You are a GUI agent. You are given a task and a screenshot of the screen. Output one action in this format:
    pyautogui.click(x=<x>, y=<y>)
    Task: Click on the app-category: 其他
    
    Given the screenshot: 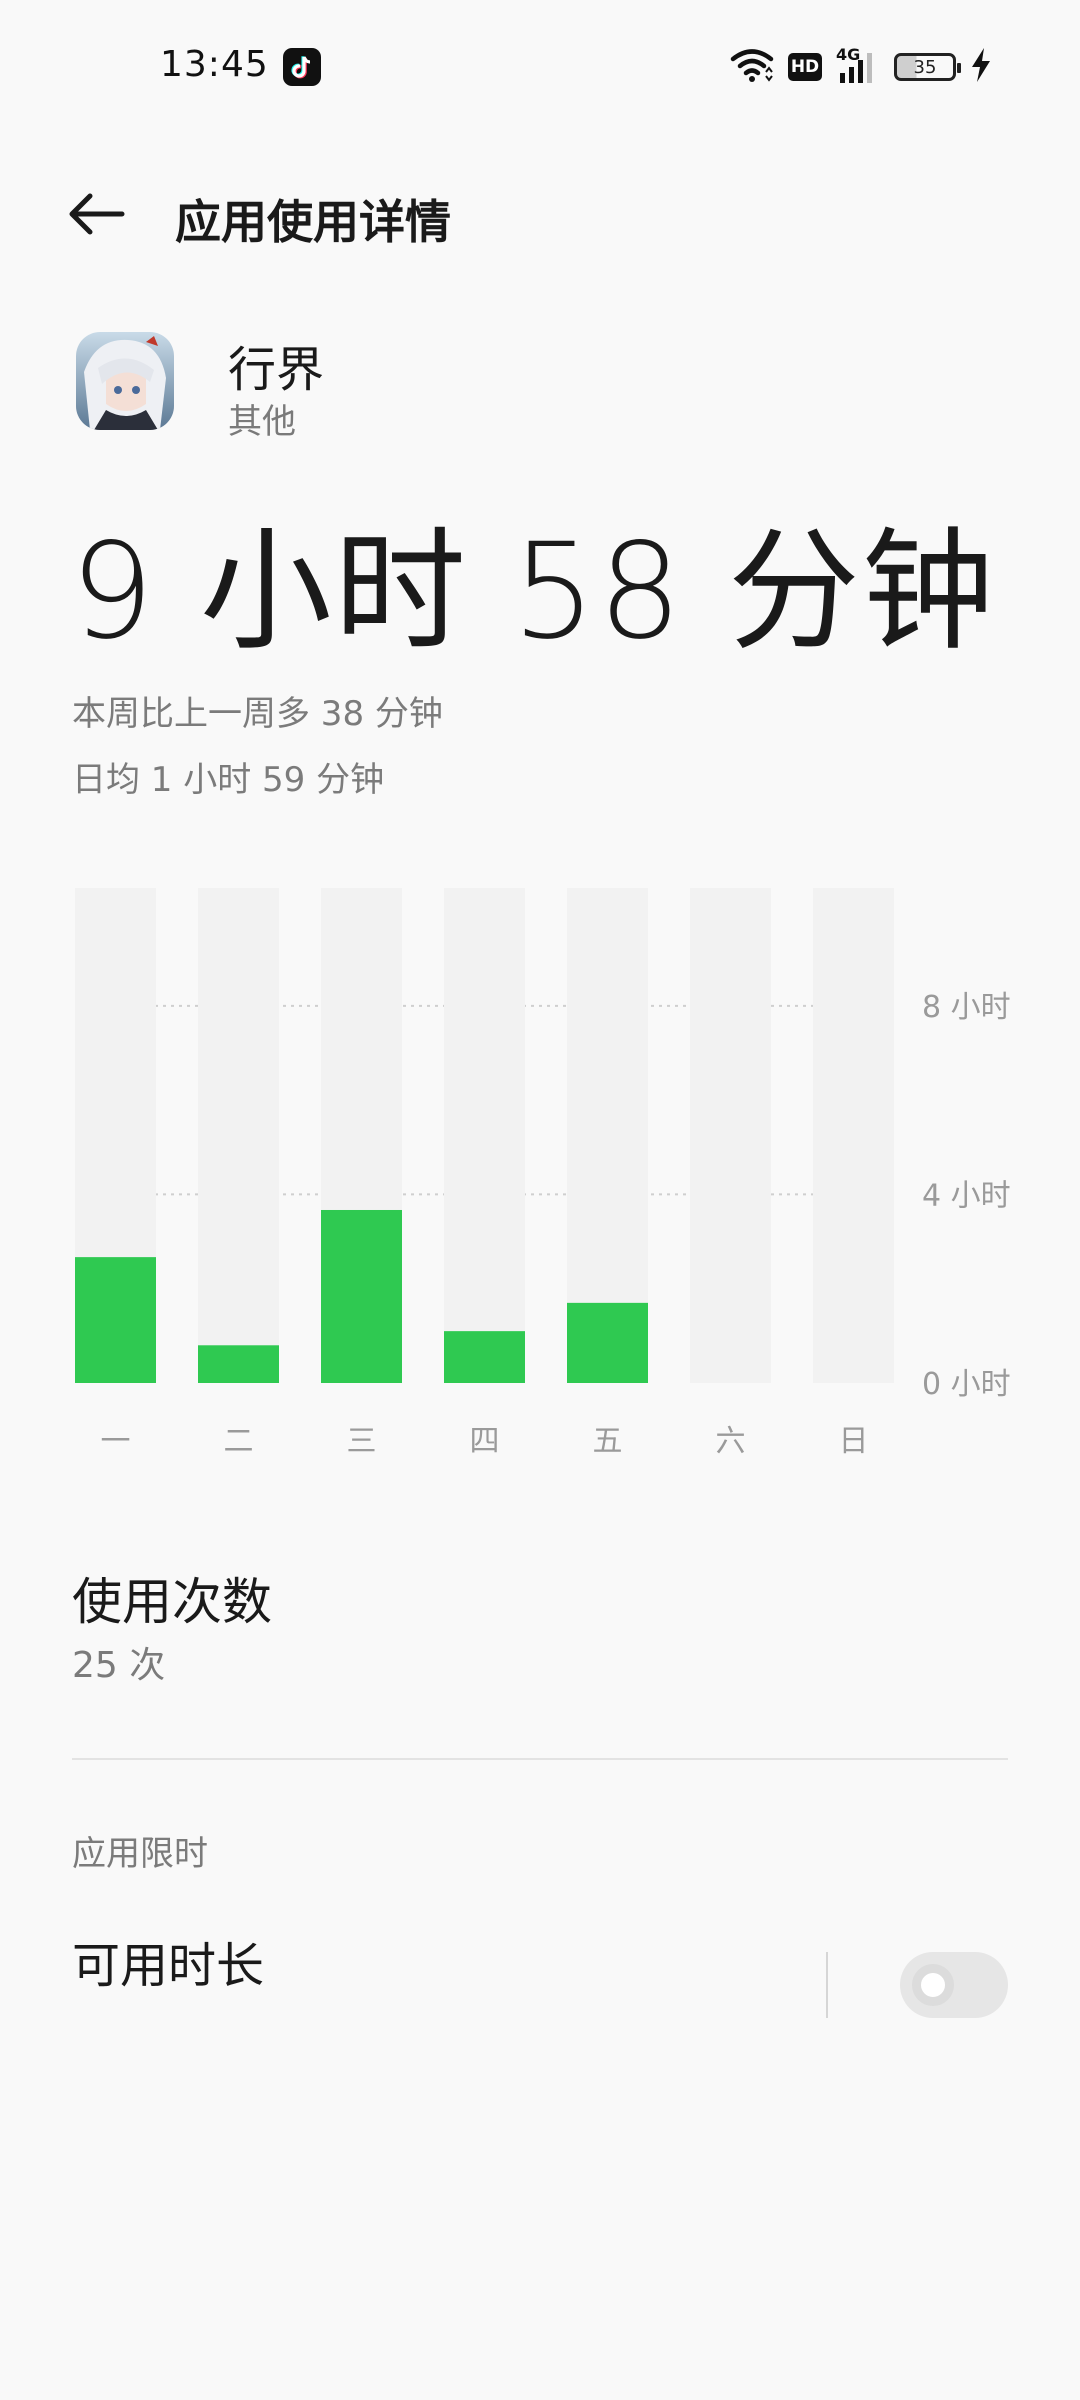 What is the action you would take?
    pyautogui.click(x=262, y=422)
    